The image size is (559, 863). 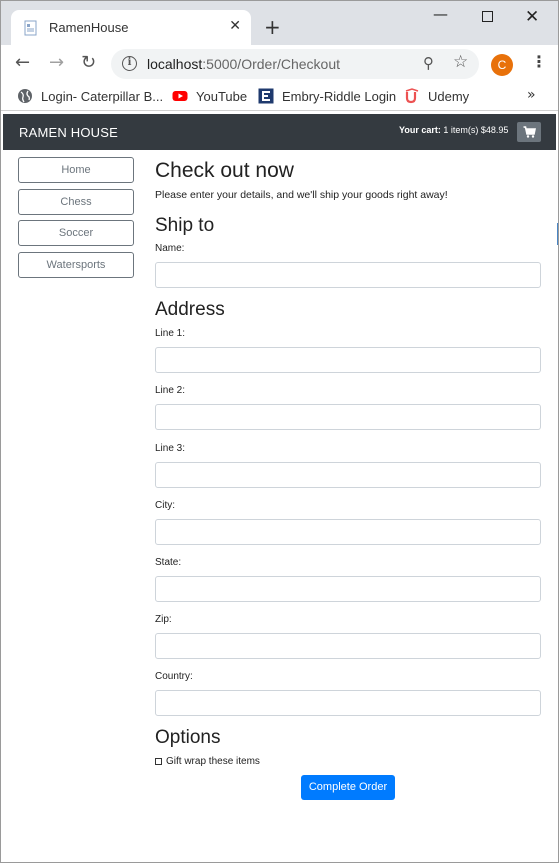 I want to click on zip-label: Zip:, so click(x=163, y=619).